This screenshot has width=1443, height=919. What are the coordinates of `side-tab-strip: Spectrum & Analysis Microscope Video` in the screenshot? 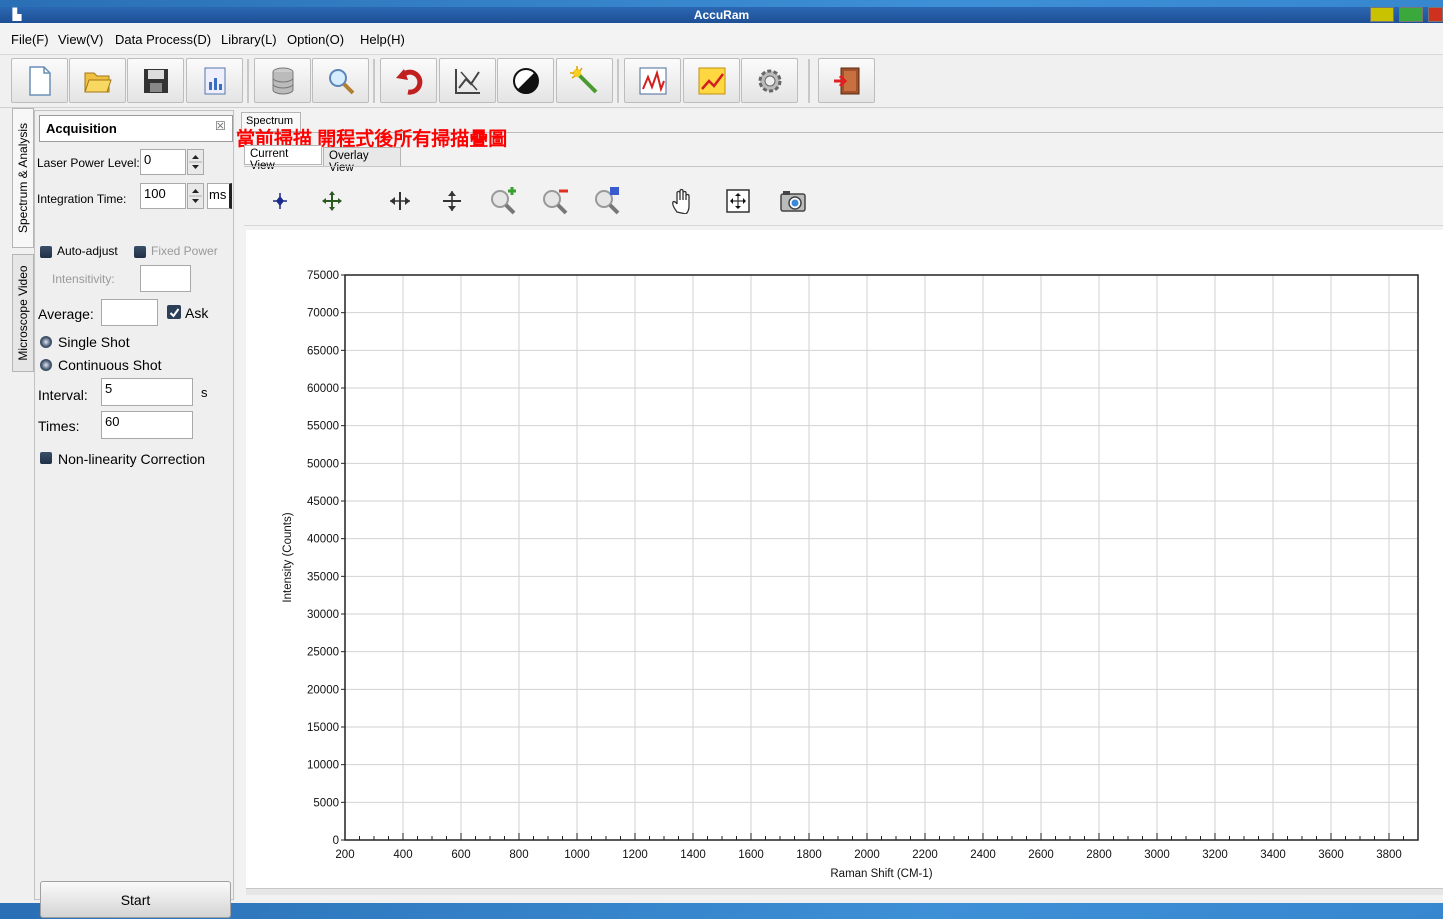 It's located at (23, 243).